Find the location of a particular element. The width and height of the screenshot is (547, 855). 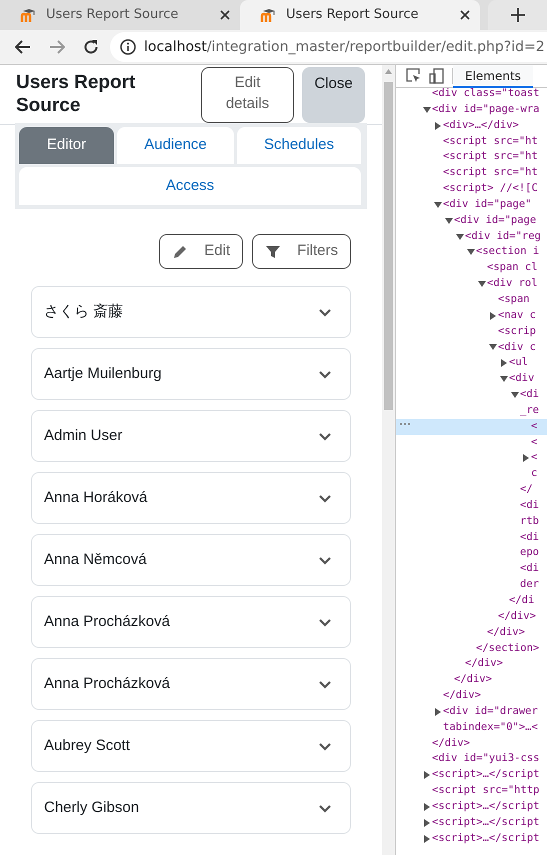

user-row: Aartje Muilenburg is located at coordinates (191, 374).